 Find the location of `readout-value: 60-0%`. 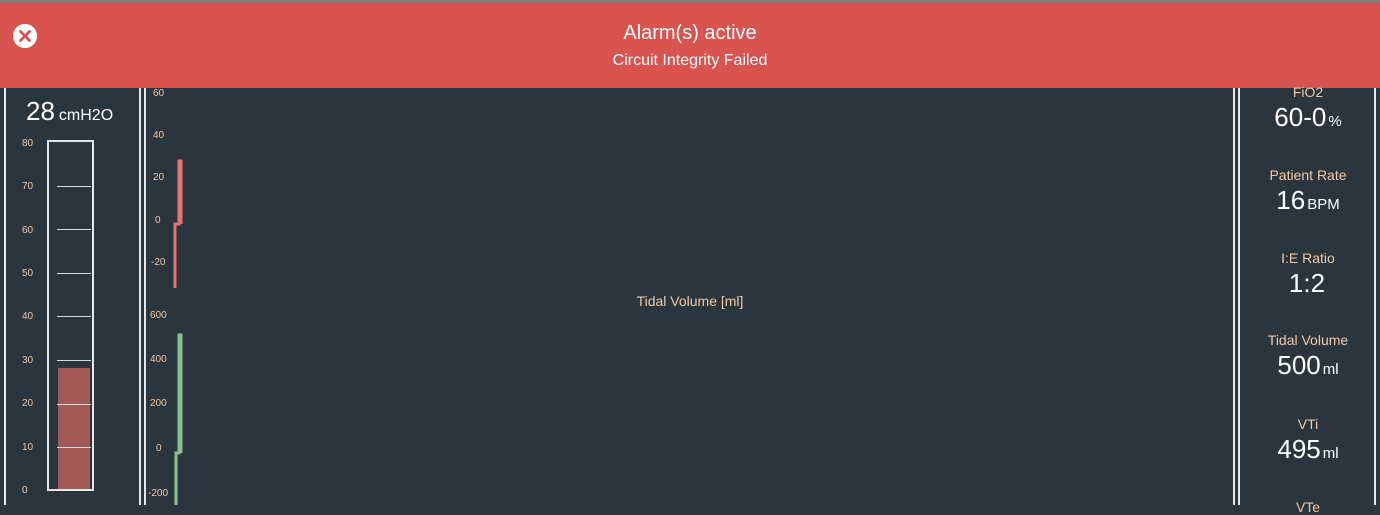

readout-value: 60-0% is located at coordinates (1308, 117).